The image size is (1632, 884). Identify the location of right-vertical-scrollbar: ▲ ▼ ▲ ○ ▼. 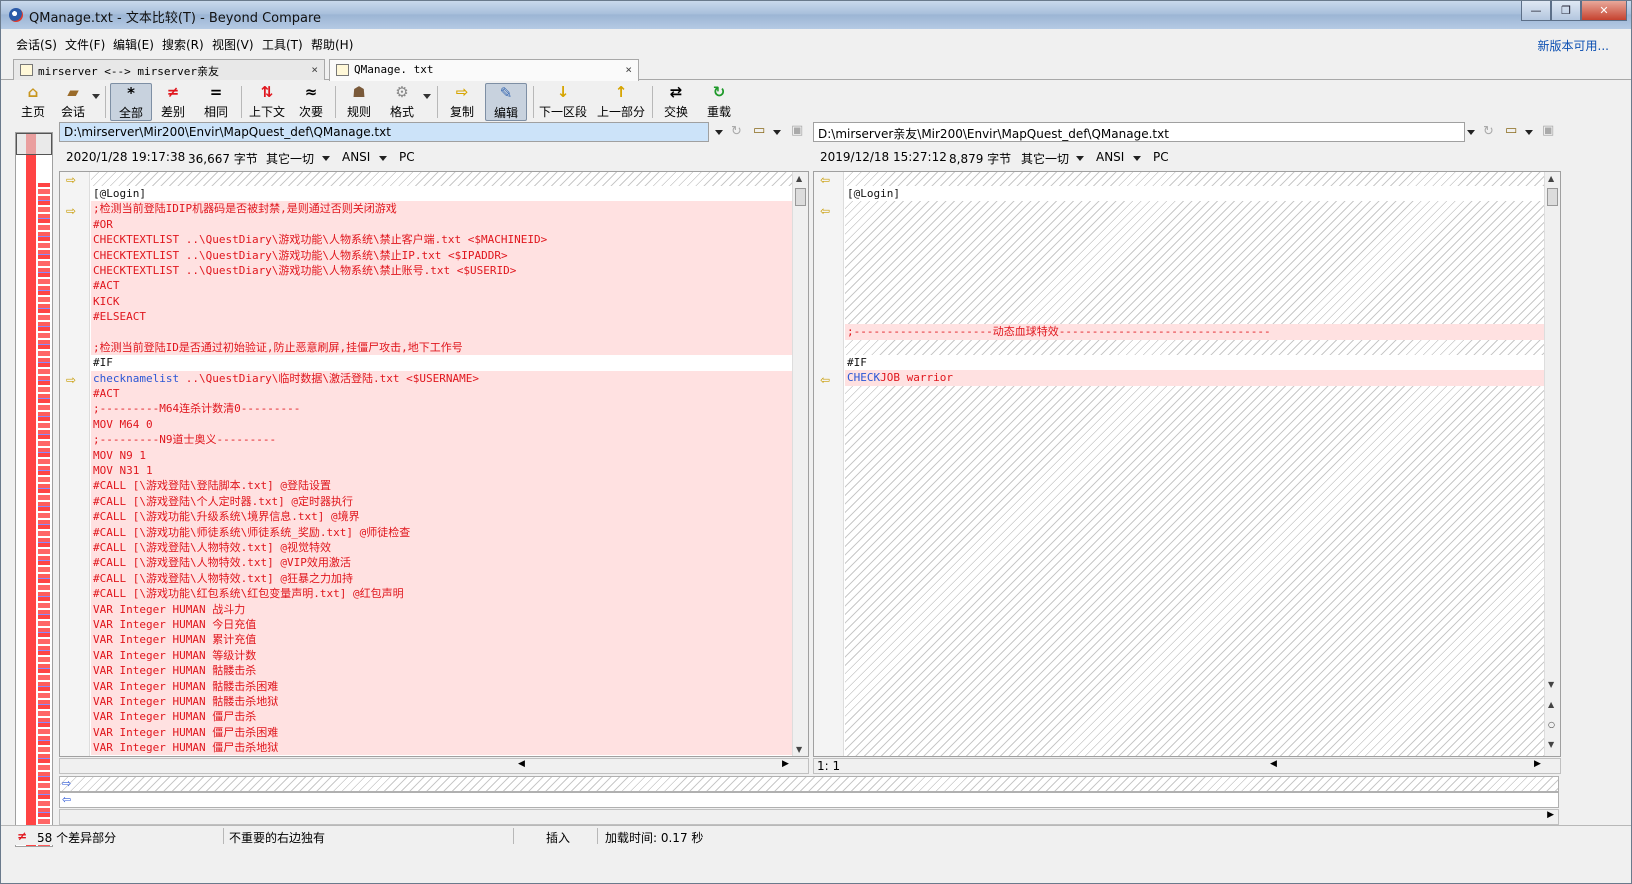
(1552, 464).